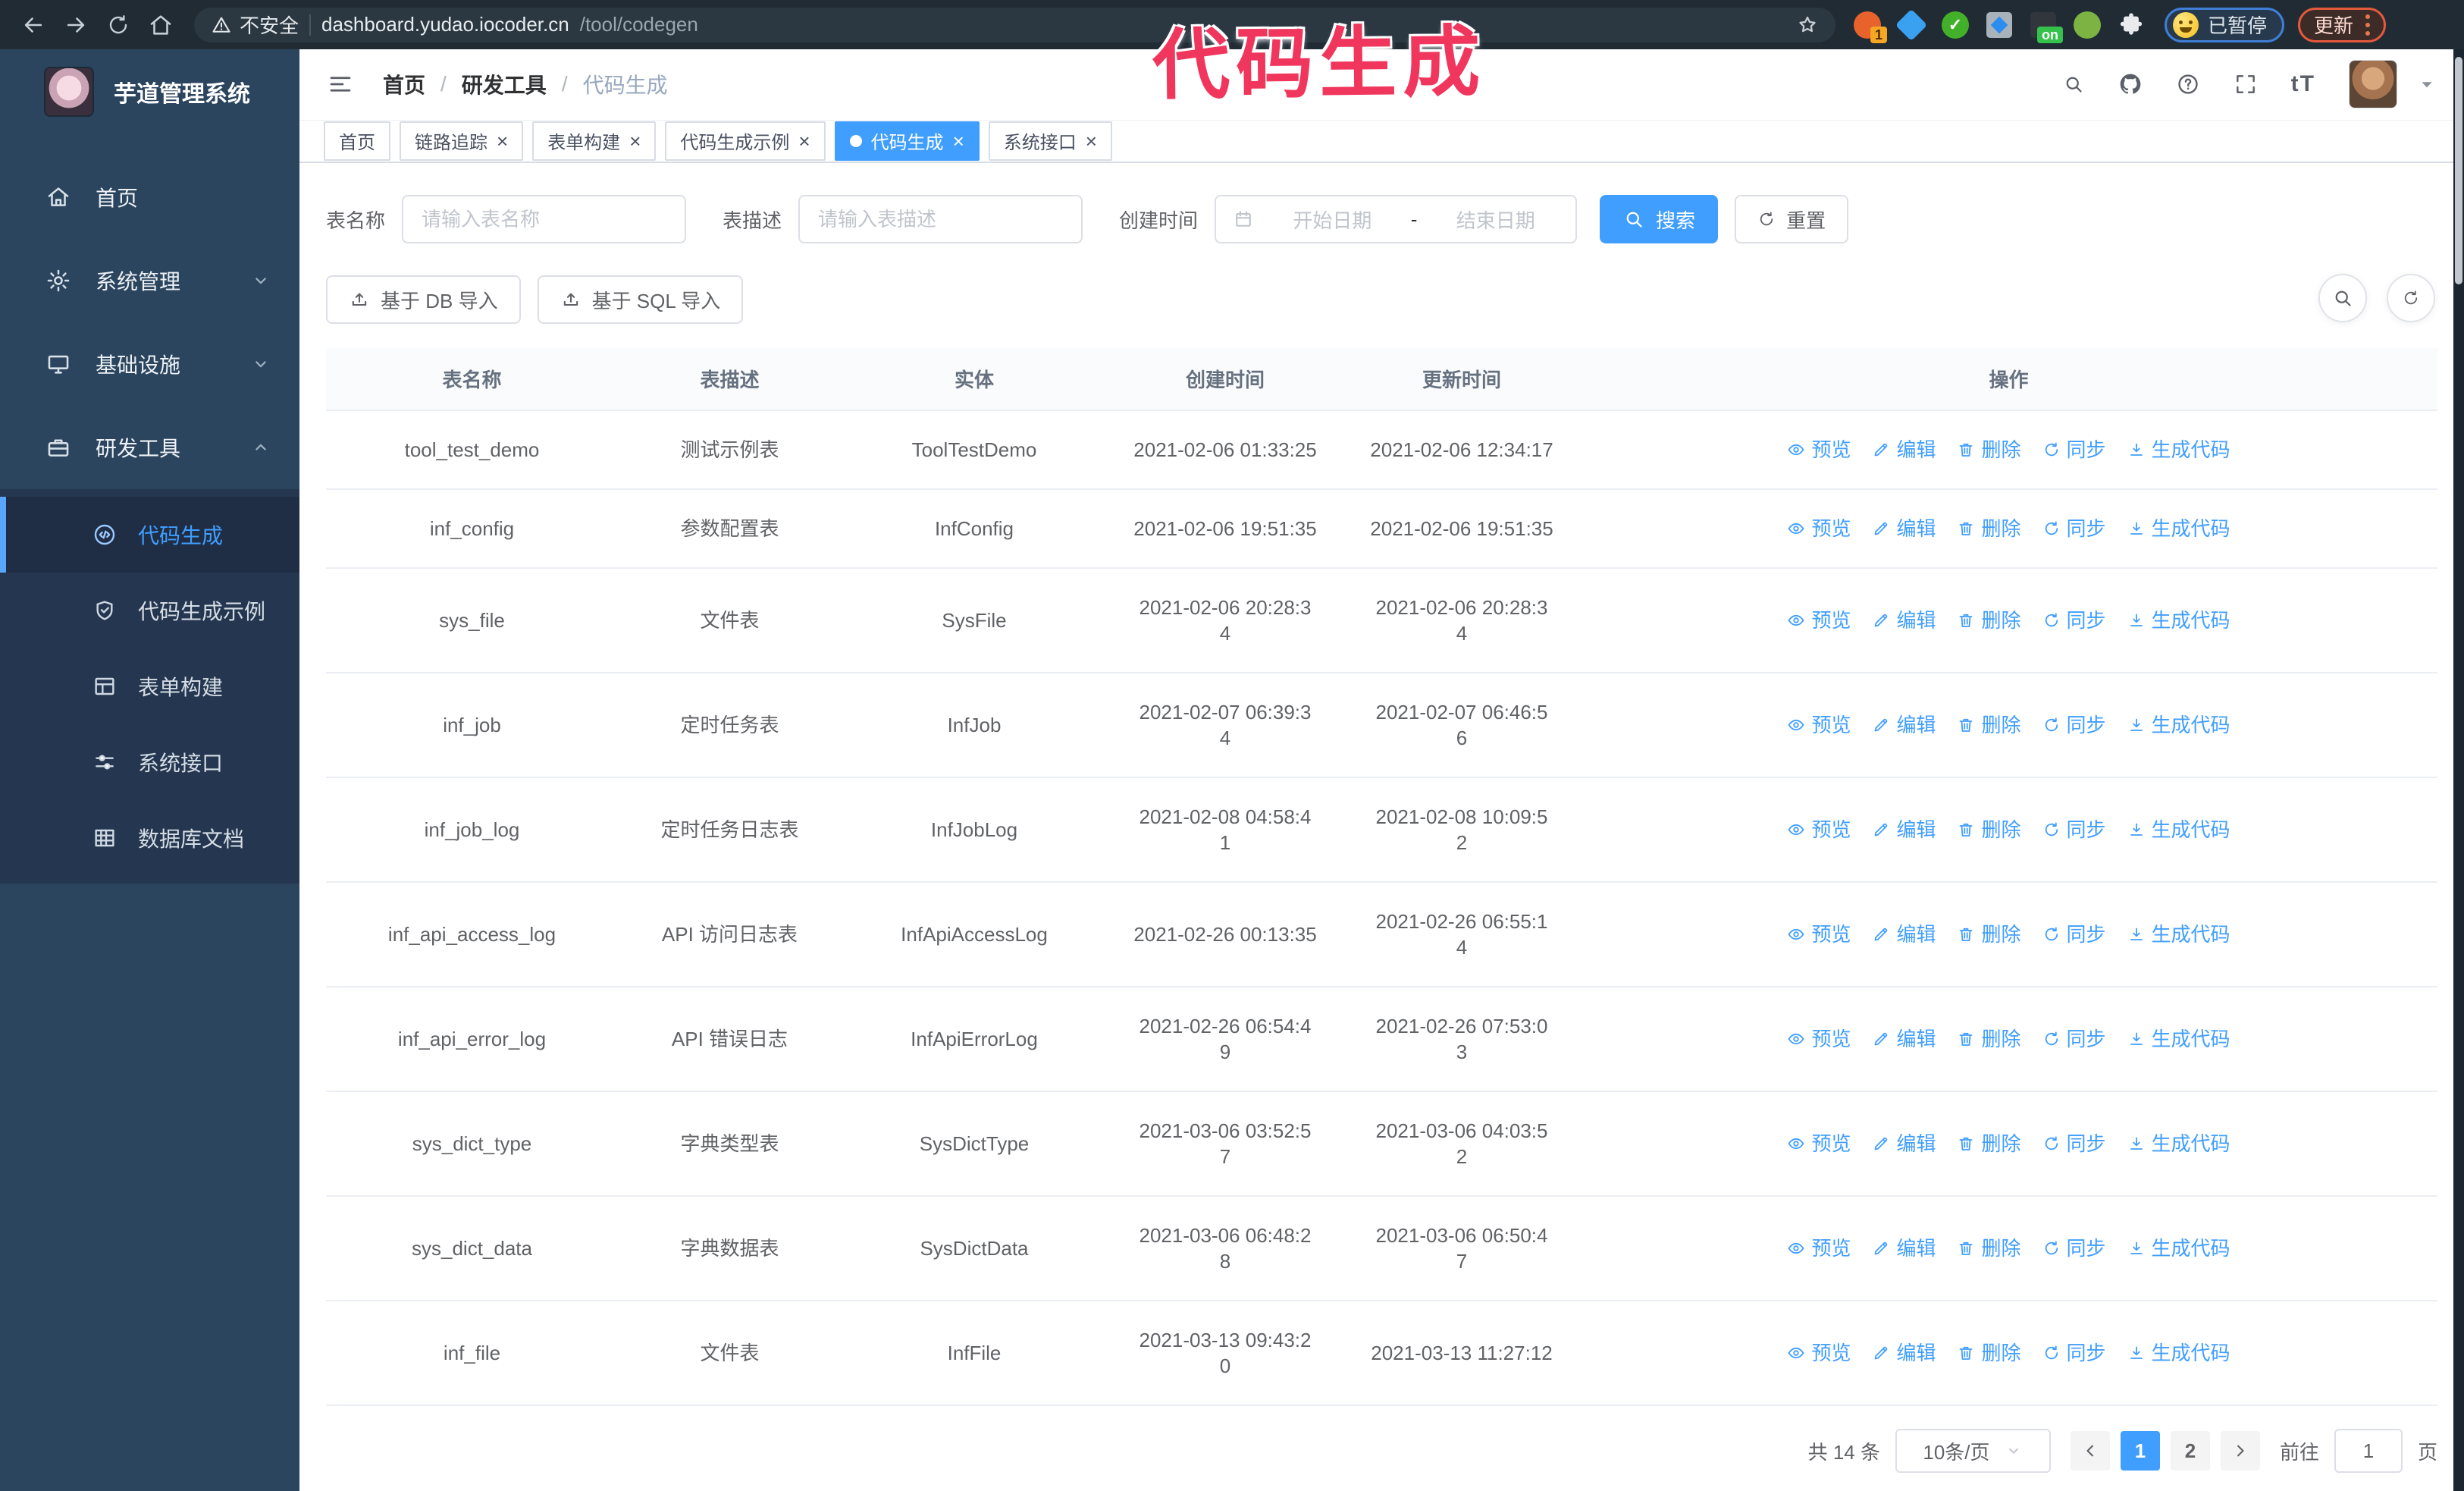 The height and width of the screenshot is (1491, 2464). I want to click on tag-view-tab: 系统接口 ×, so click(1050, 141).